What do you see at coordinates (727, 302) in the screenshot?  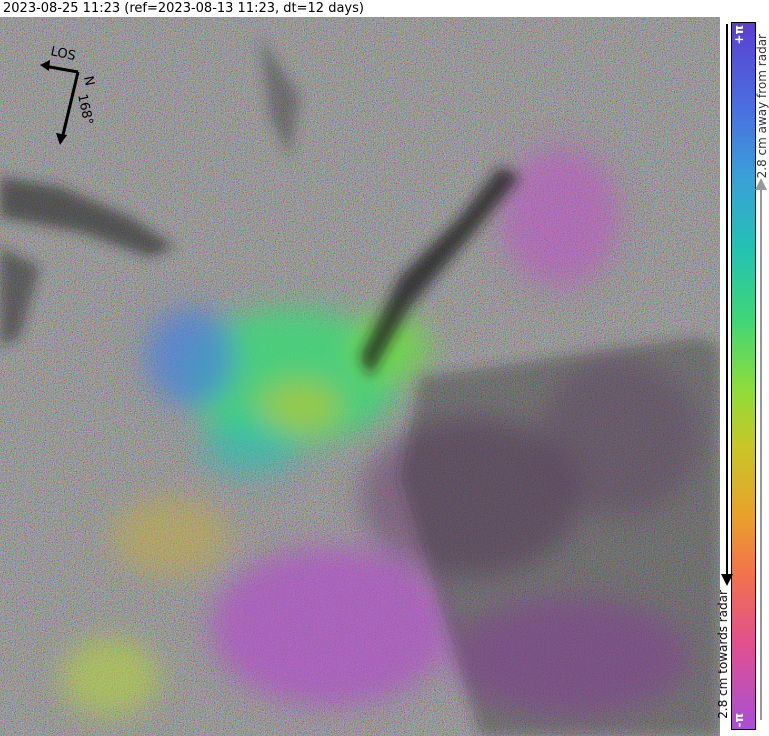 I see `towards-arrow-line` at bounding box center [727, 302].